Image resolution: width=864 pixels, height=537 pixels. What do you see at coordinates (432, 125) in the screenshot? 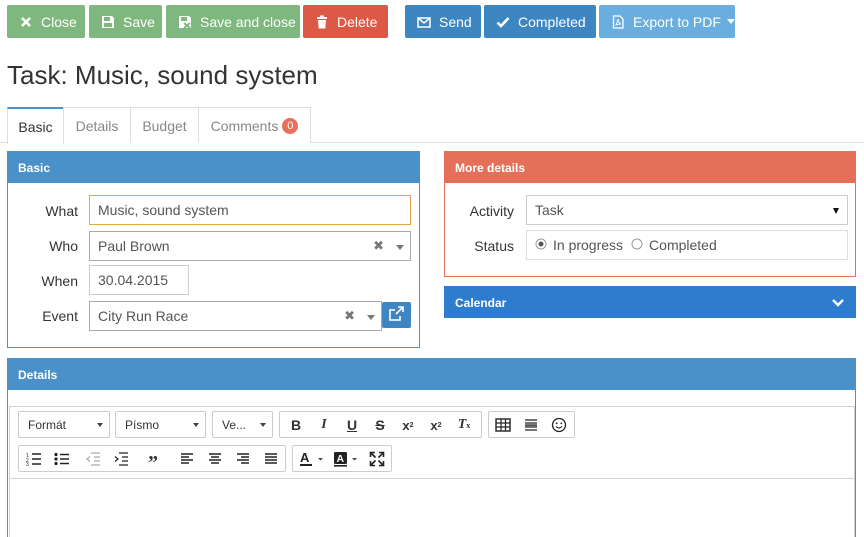
I see `tab-bar: Basic Details Budget Comments 0` at bounding box center [432, 125].